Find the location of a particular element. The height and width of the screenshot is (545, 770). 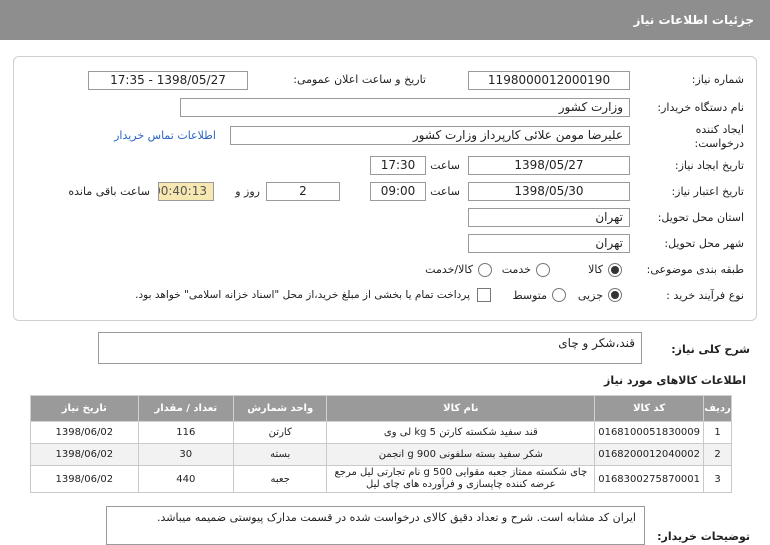

cell-unit: بسته is located at coordinates (280, 454).